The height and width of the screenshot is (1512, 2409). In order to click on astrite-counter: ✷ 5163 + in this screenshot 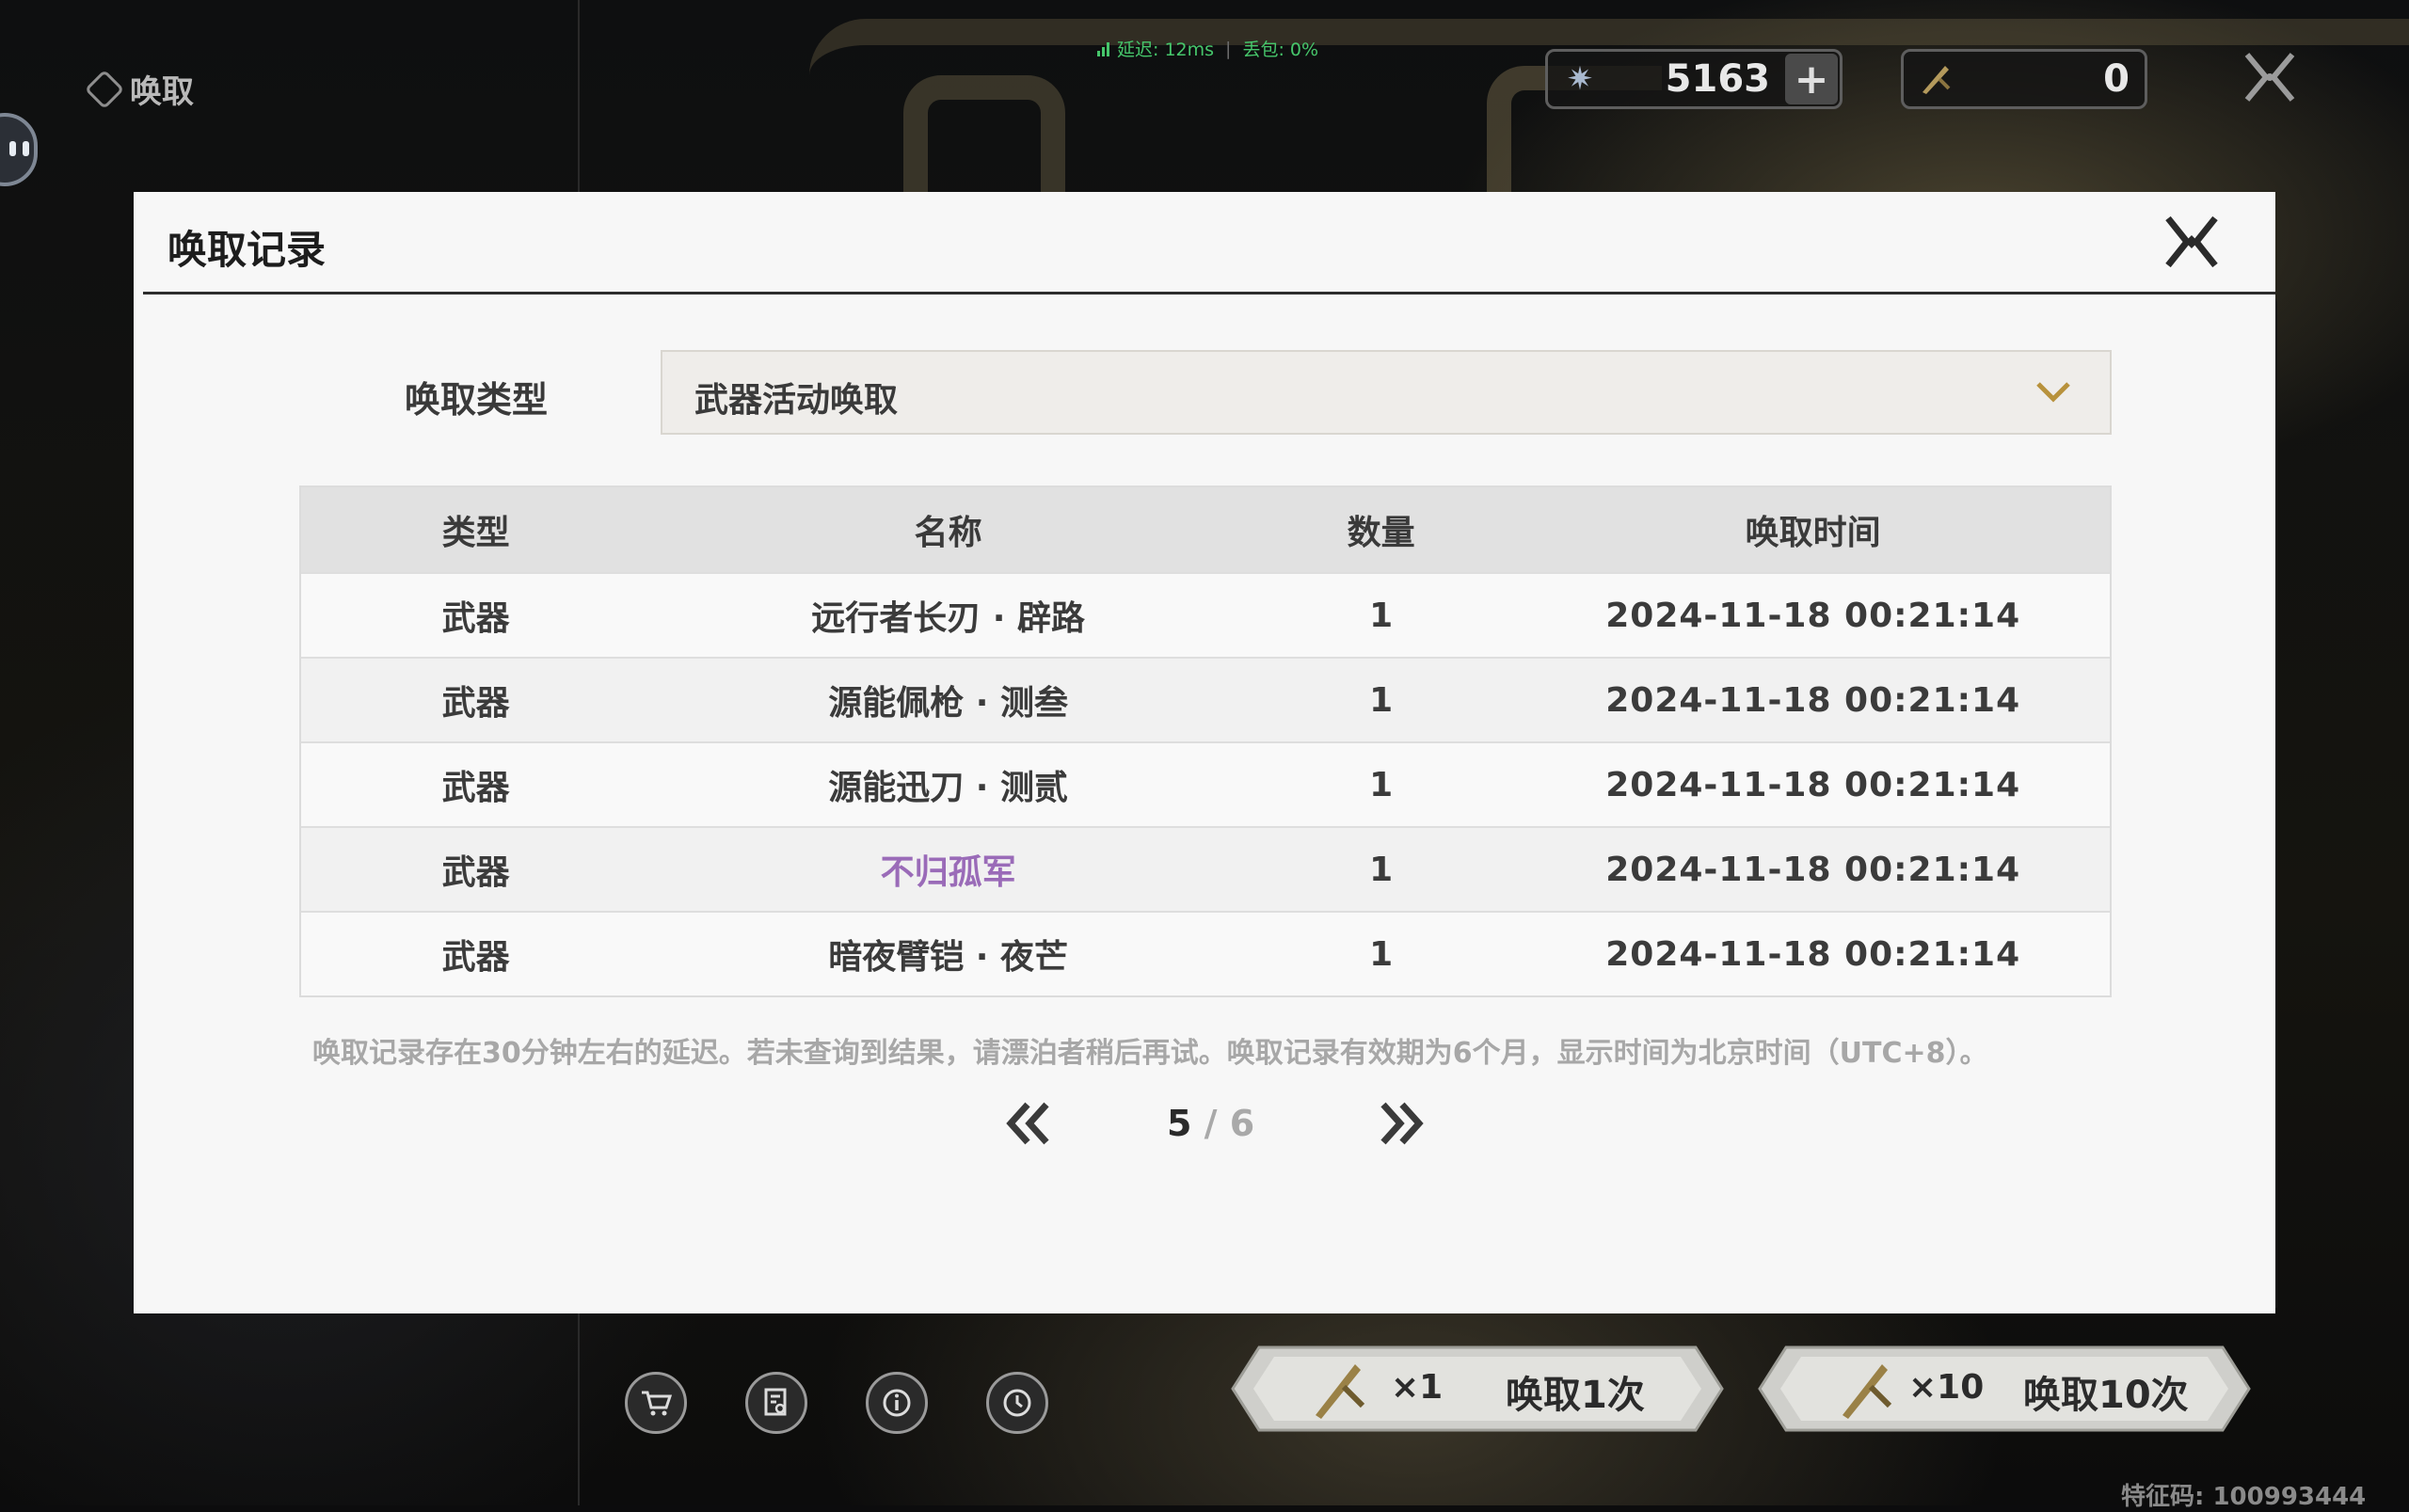, I will do `click(1694, 79)`.